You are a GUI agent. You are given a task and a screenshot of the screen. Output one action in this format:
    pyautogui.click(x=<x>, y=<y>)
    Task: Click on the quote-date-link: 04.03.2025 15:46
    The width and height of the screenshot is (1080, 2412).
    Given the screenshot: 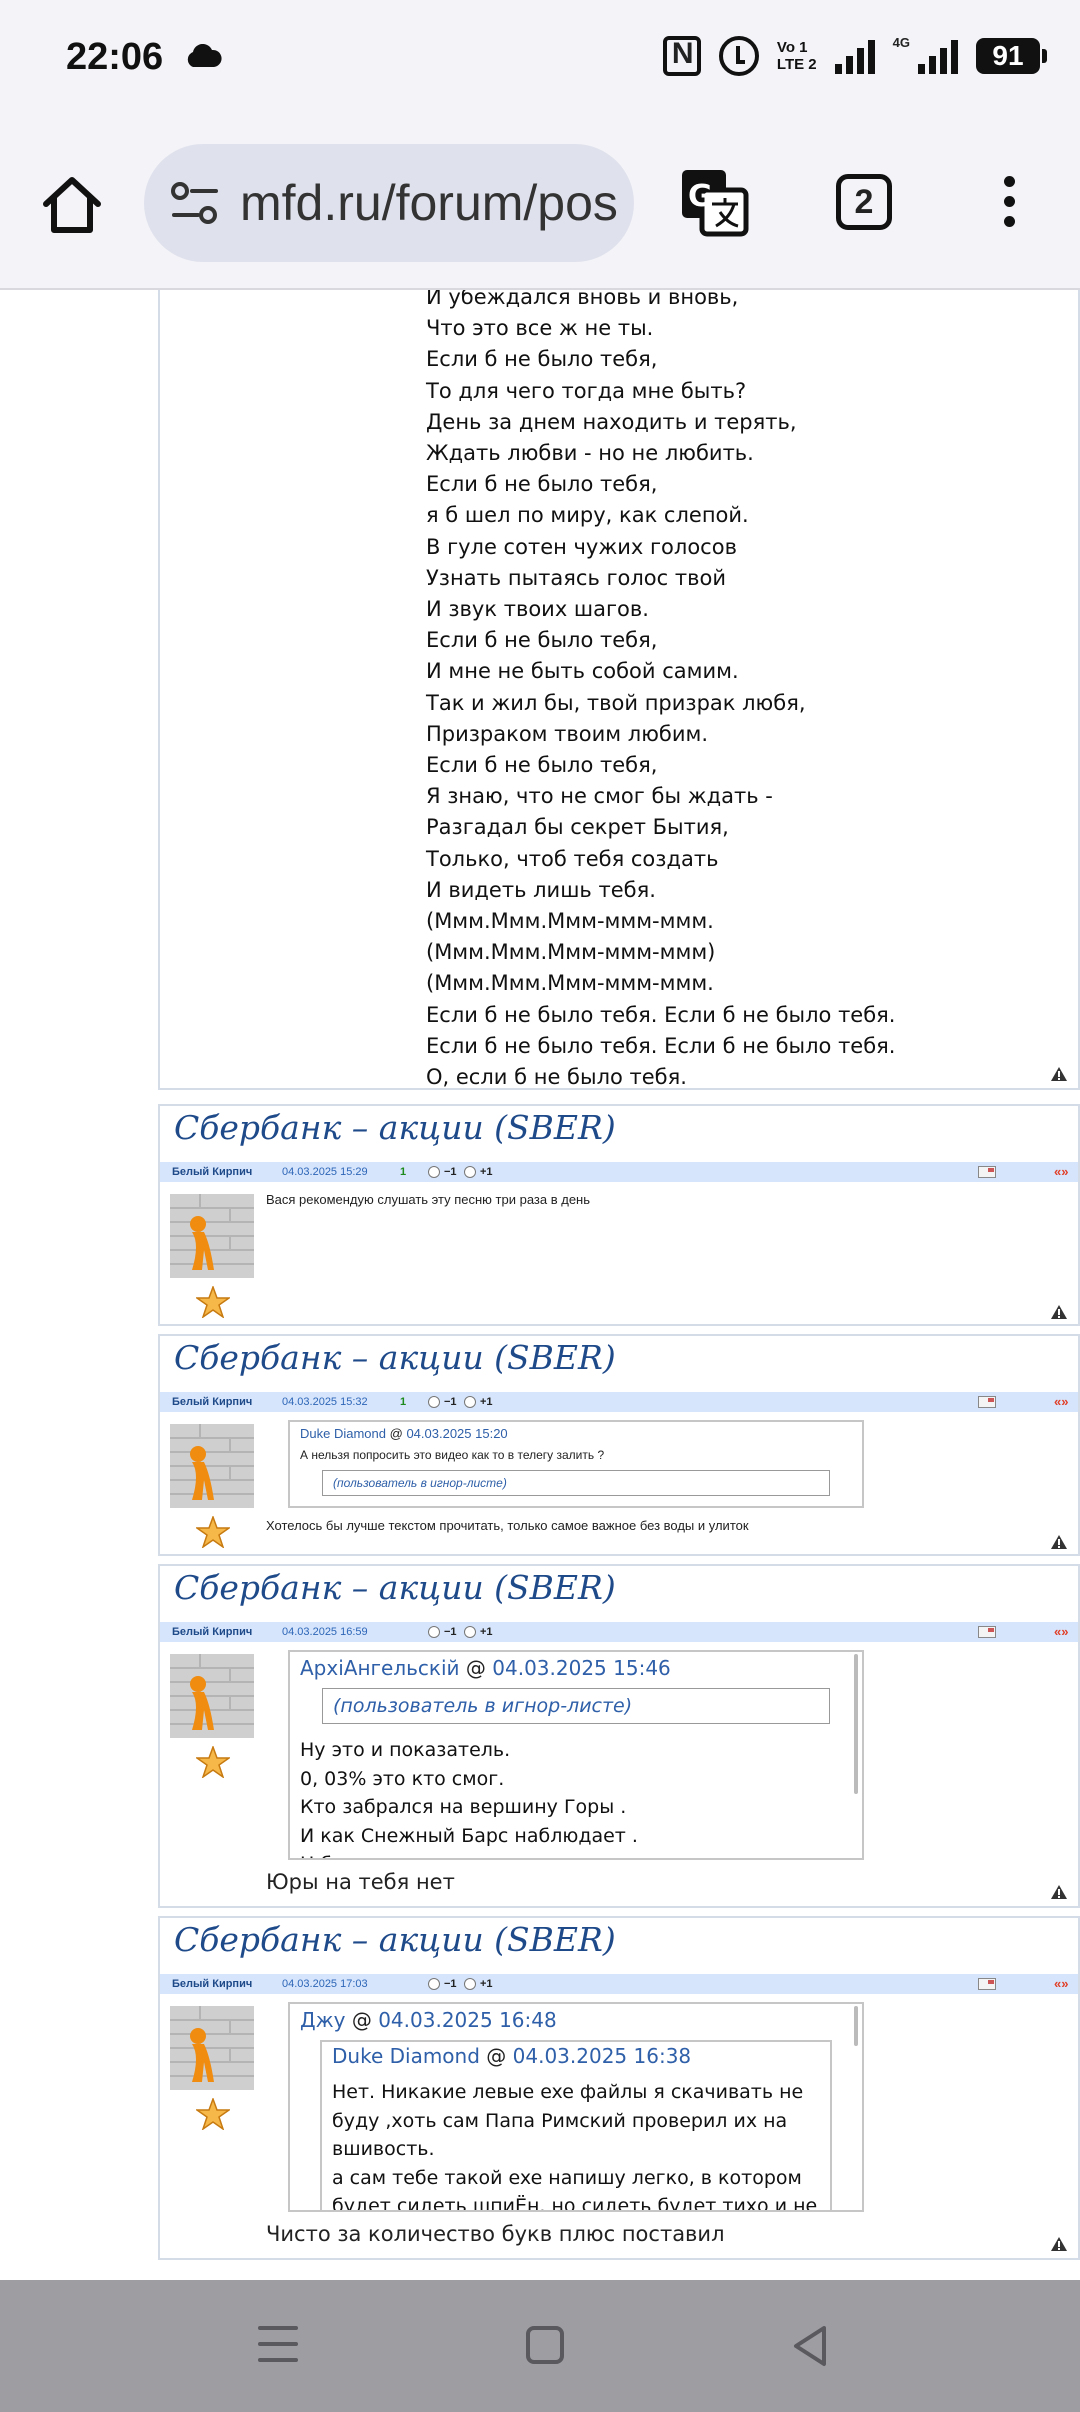 What is the action you would take?
    pyautogui.click(x=581, y=1668)
    